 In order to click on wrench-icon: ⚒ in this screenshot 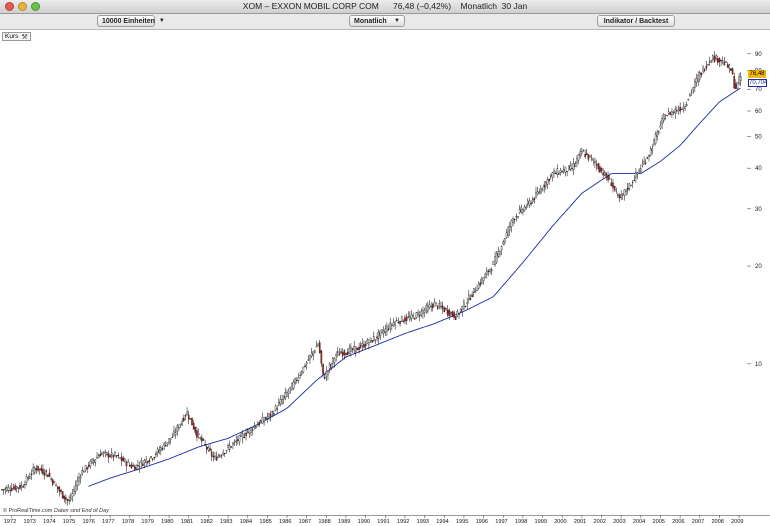, I will do `click(24, 37)`.